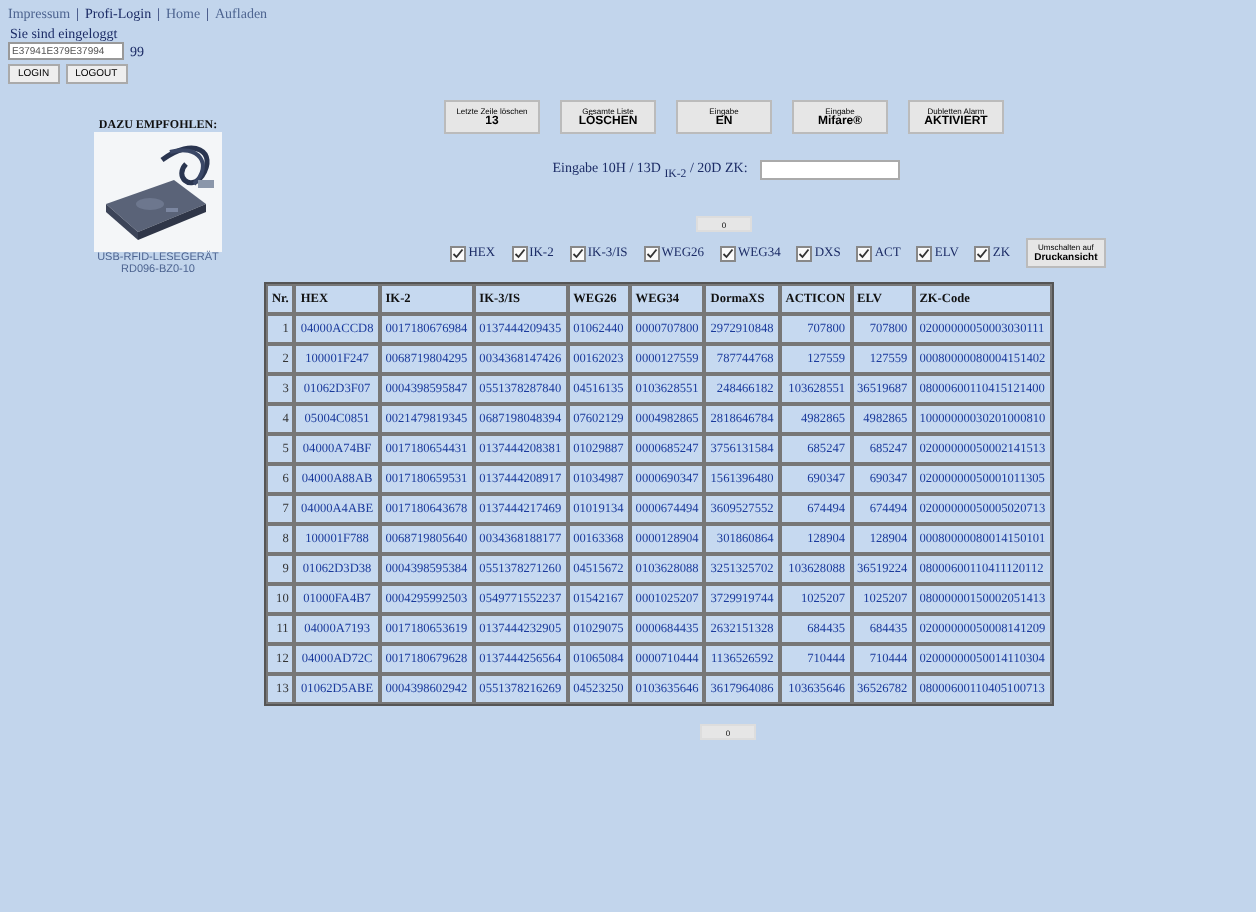 This screenshot has height=912, width=1256. Describe the element at coordinates (829, 170) in the screenshot. I see `input-field` at that location.